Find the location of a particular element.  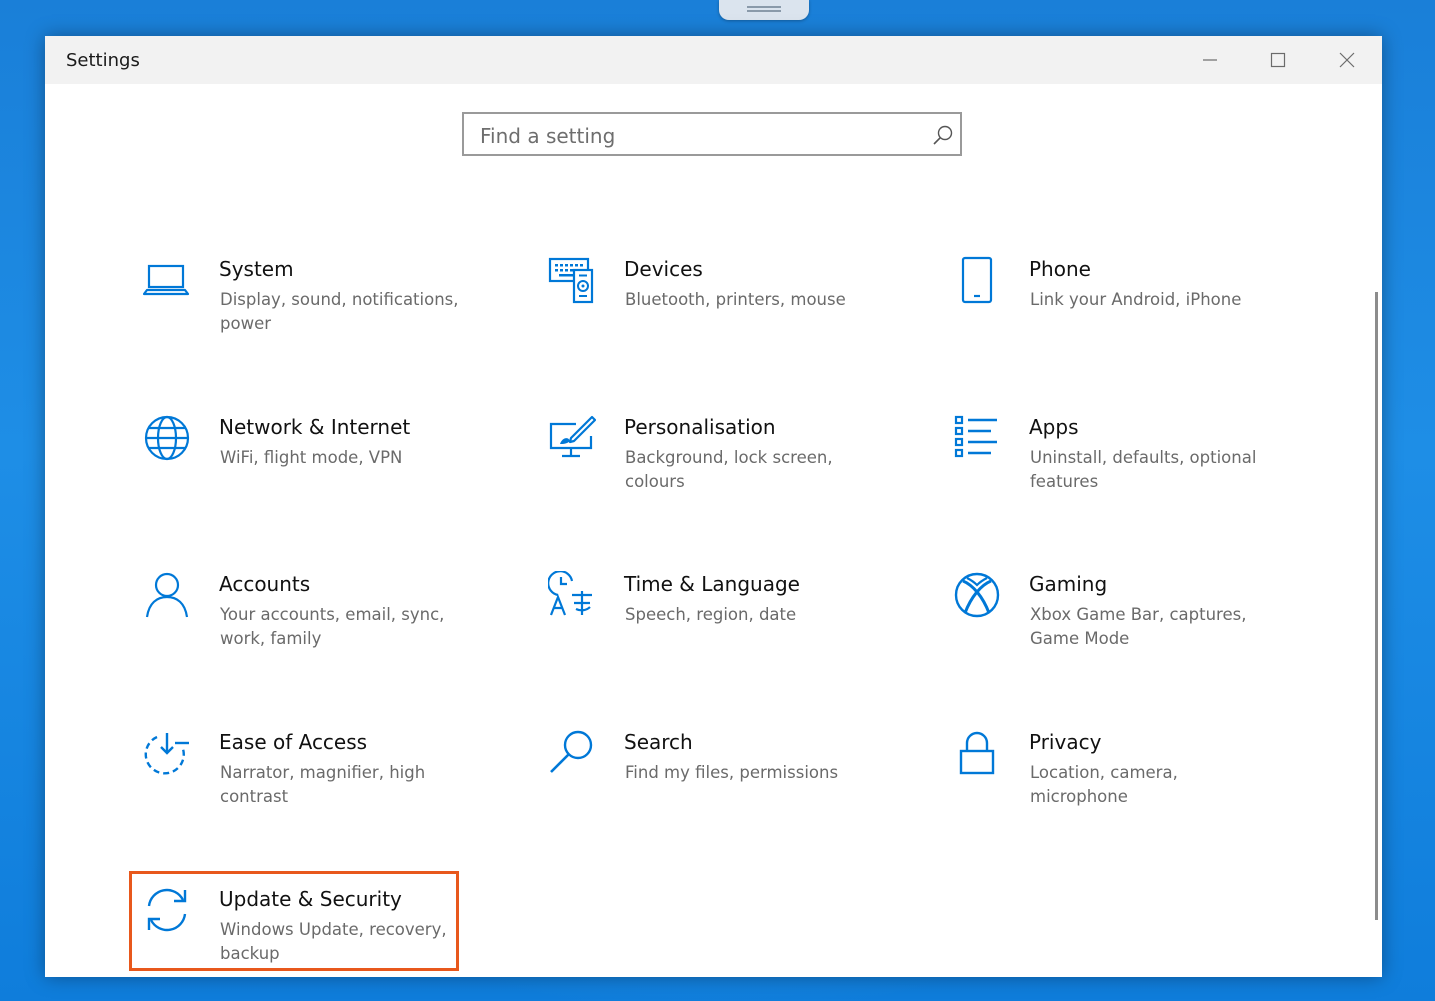

person-icon is located at coordinates (167, 595).